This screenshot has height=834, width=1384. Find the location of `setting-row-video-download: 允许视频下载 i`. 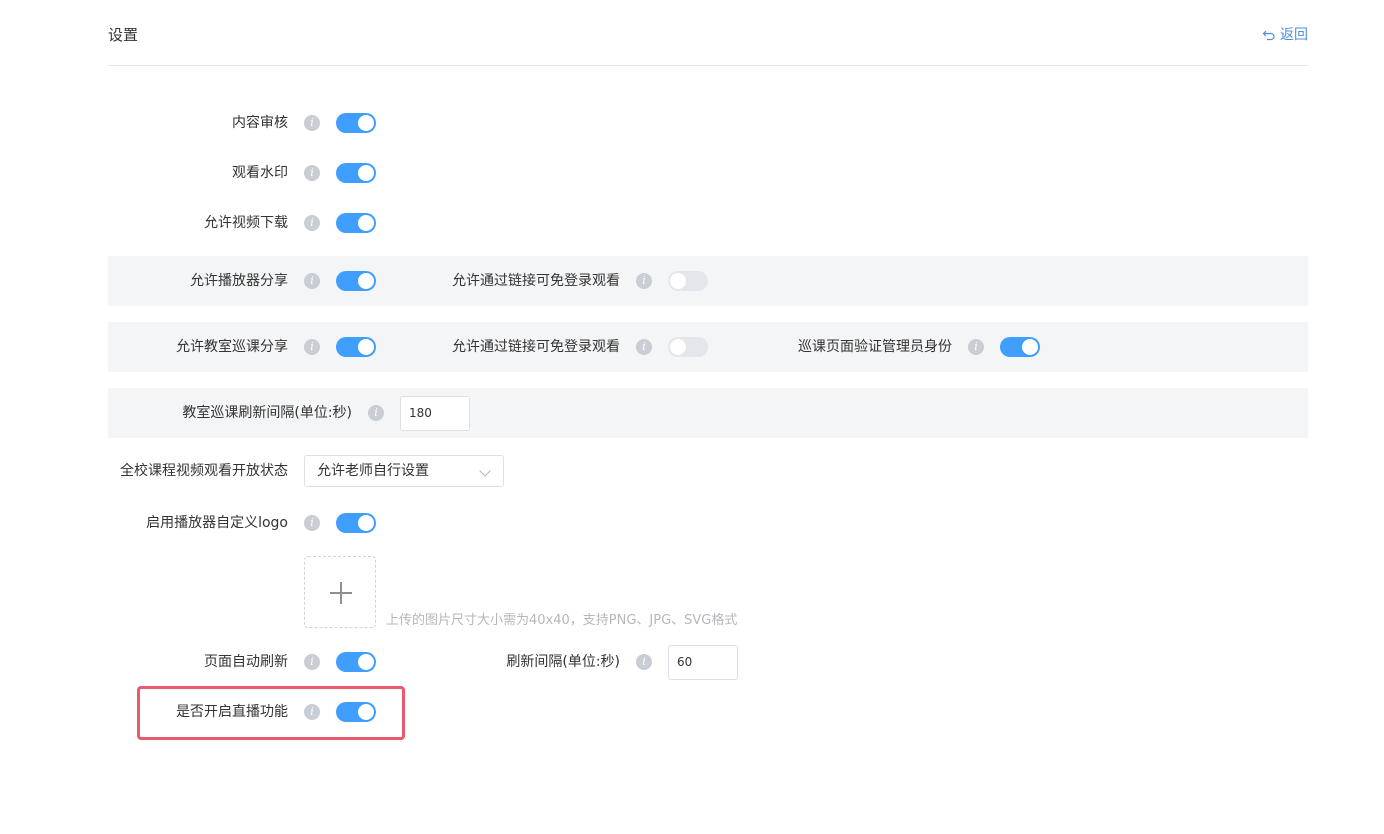

setting-row-video-download: 允许视频下载 i is located at coordinates (708, 223).